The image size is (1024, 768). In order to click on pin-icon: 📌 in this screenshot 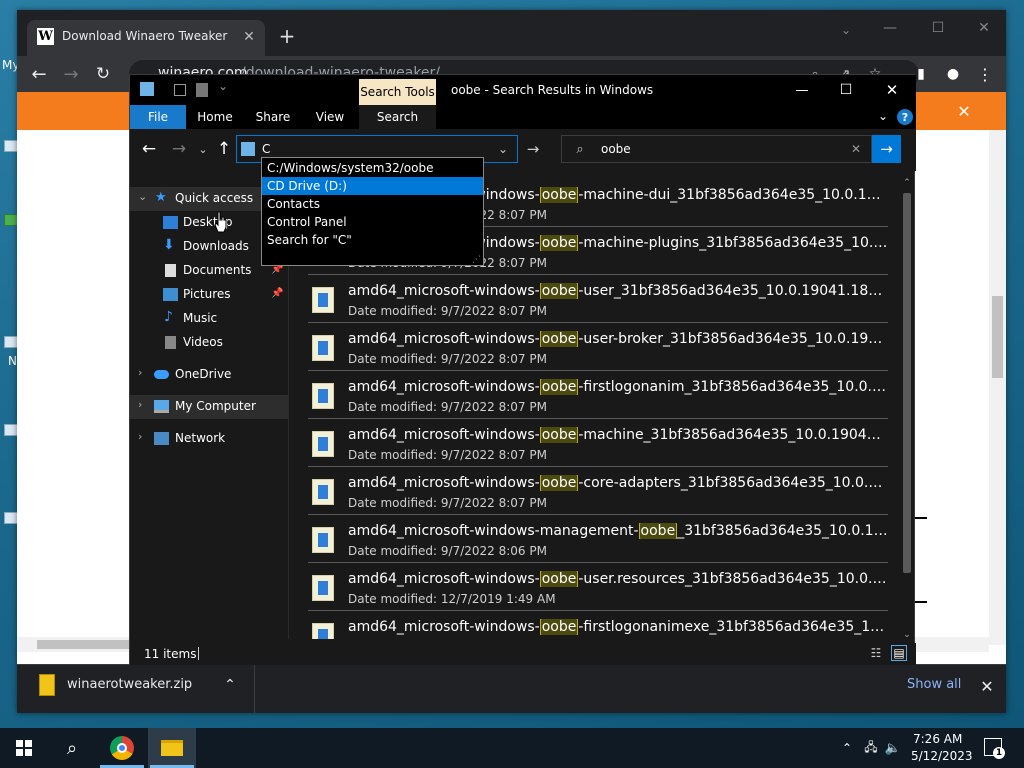, I will do `click(277, 293)`.